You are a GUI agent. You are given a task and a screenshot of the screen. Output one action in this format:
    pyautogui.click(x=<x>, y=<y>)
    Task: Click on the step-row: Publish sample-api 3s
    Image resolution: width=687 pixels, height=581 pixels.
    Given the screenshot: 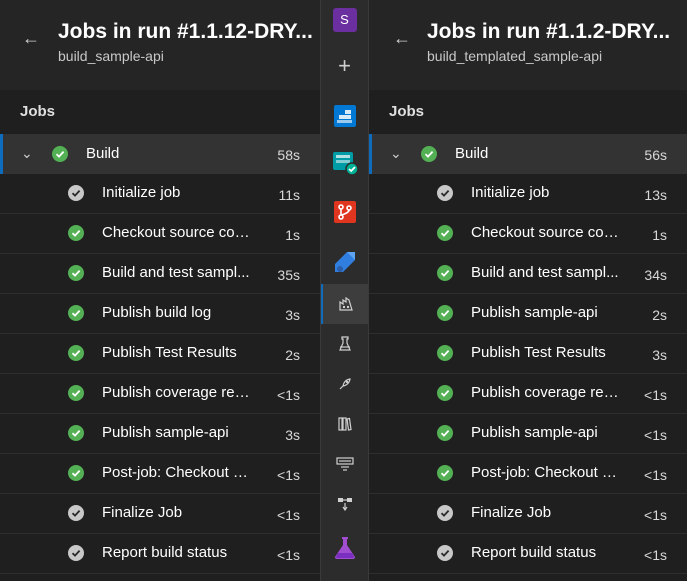 What is the action you would take?
    pyautogui.click(x=160, y=434)
    